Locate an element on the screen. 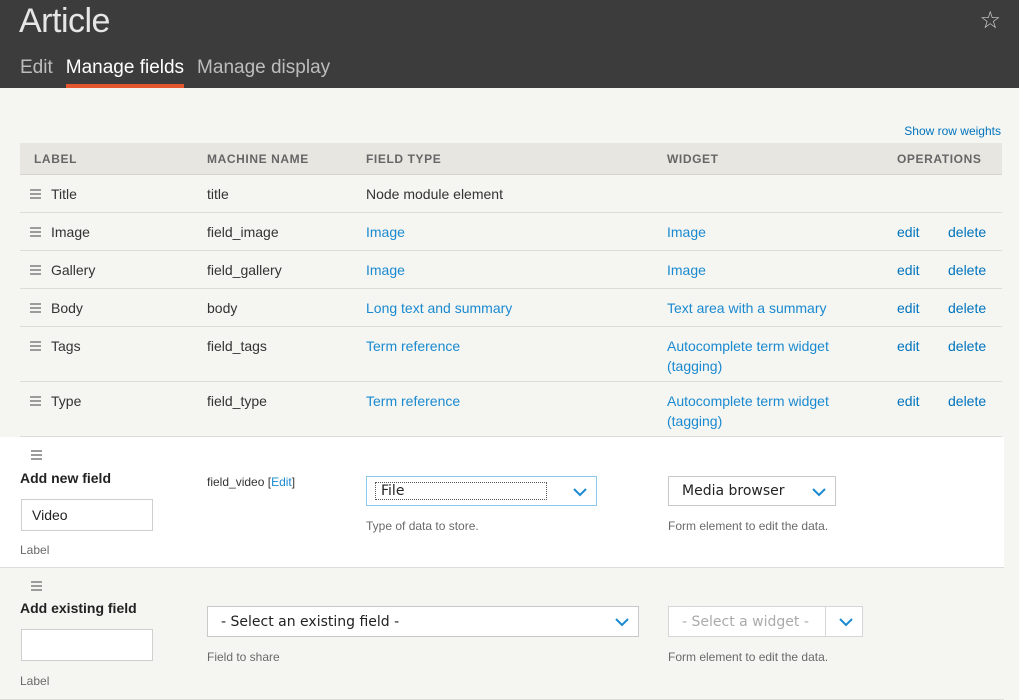 This screenshot has height=700, width=1019. field-type-link: Long text and summary is located at coordinates (439, 308).